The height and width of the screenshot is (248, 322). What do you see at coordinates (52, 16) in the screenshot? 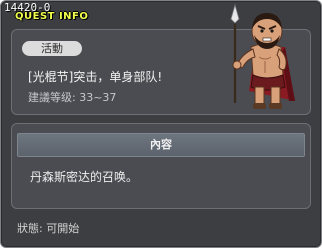
I see `window-title: QUEST INFO` at bounding box center [52, 16].